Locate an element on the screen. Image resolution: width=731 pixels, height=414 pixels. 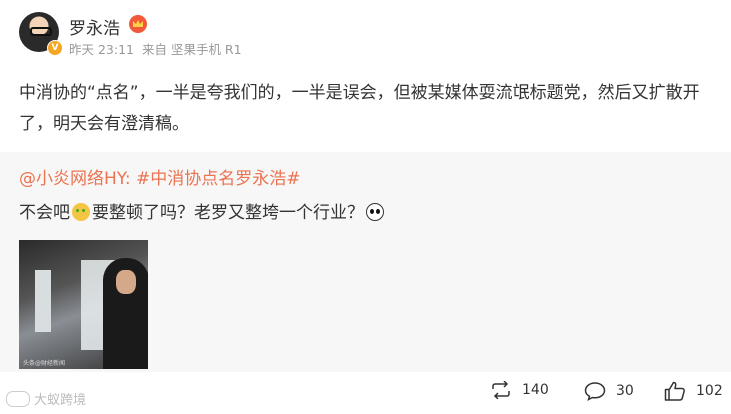
verified-v-icon: V is located at coordinates (55, 48).